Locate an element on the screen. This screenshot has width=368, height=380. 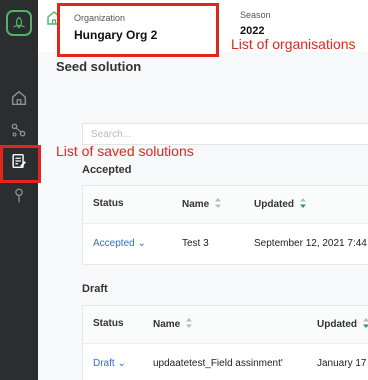
status-dropdown: Accepted ⌄ is located at coordinates (119, 243).